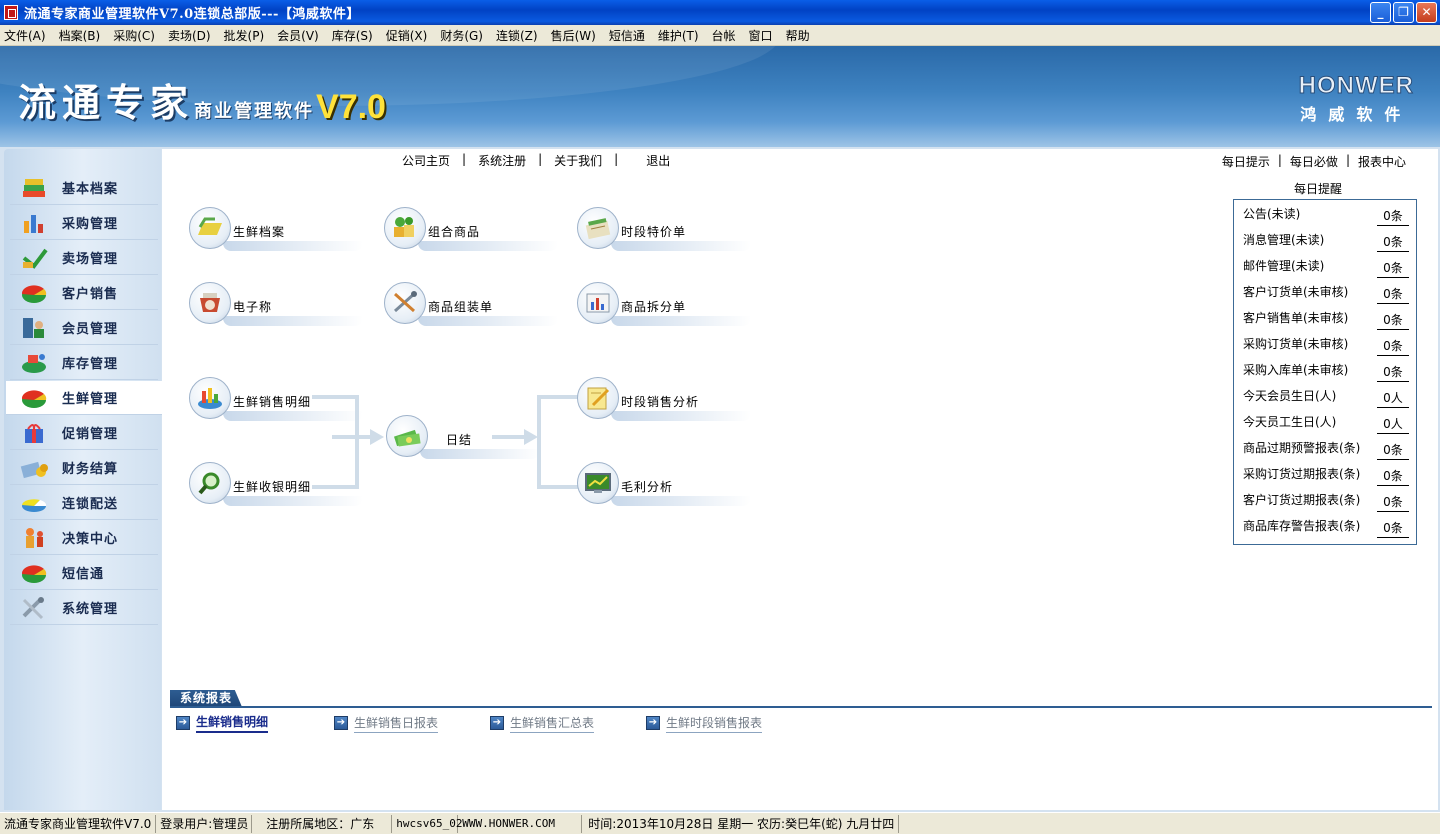 This screenshot has height=834, width=1440. I want to click on sidebar-item-customer-sales: 客户销售, so click(84, 293).